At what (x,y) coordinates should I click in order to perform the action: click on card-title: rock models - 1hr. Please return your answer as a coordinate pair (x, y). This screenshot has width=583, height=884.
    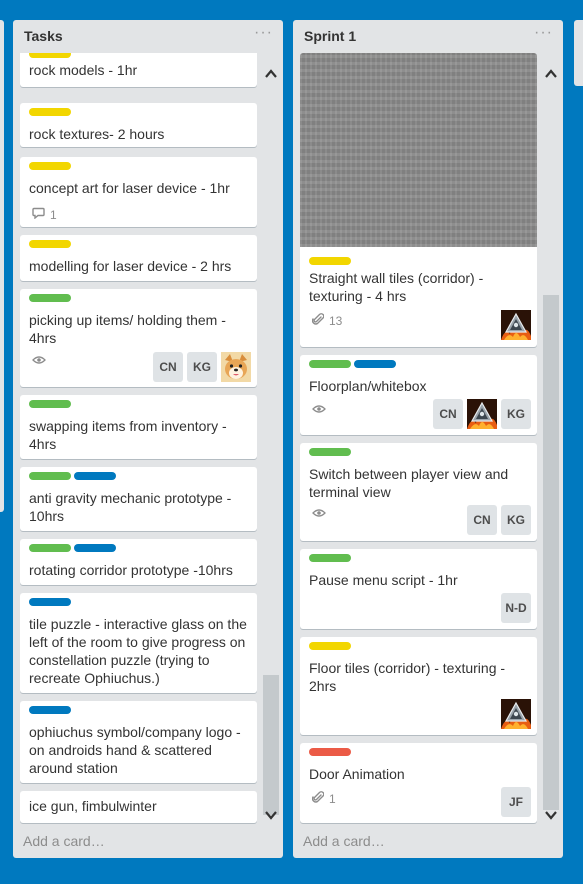
    Looking at the image, I should click on (140, 70).